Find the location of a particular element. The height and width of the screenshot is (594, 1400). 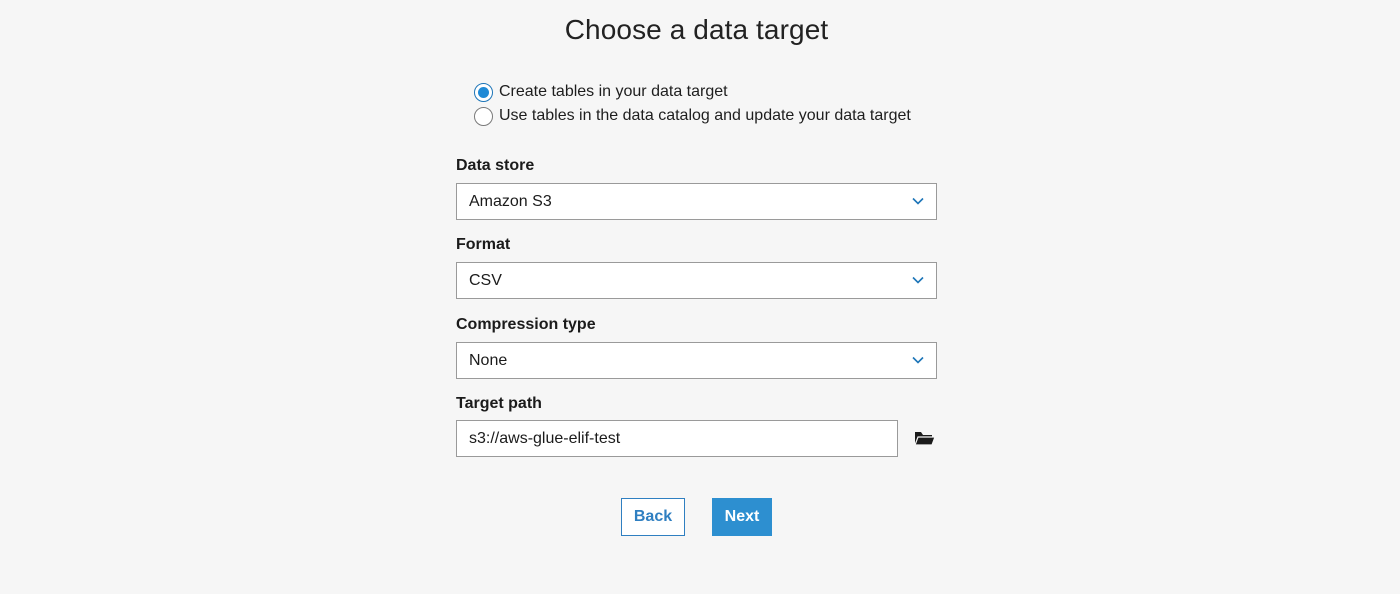

compression-type-value: None is located at coordinates (488, 360).